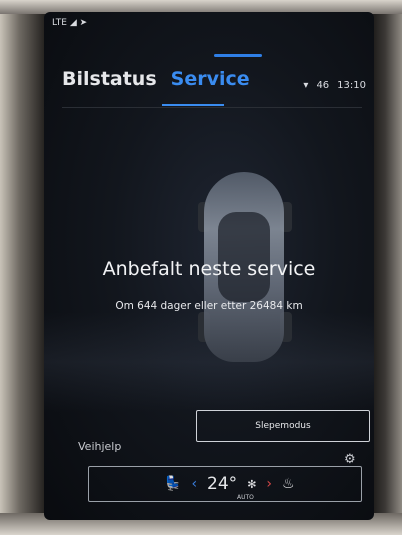  I want to click on climate-controls: 💺 ‹ 24° ✻ › ♨, so click(229, 484).